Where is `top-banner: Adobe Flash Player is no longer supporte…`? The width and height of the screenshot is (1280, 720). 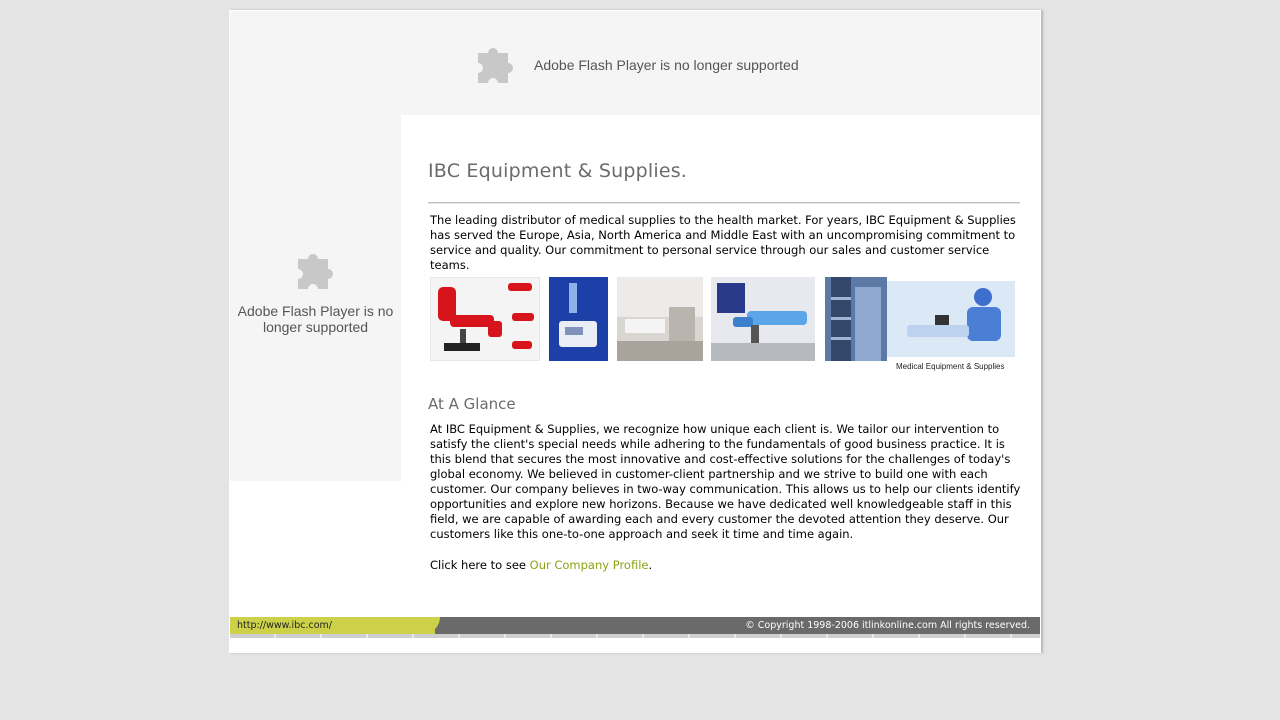 top-banner: Adobe Flash Player is no longer supporte… is located at coordinates (635, 63).